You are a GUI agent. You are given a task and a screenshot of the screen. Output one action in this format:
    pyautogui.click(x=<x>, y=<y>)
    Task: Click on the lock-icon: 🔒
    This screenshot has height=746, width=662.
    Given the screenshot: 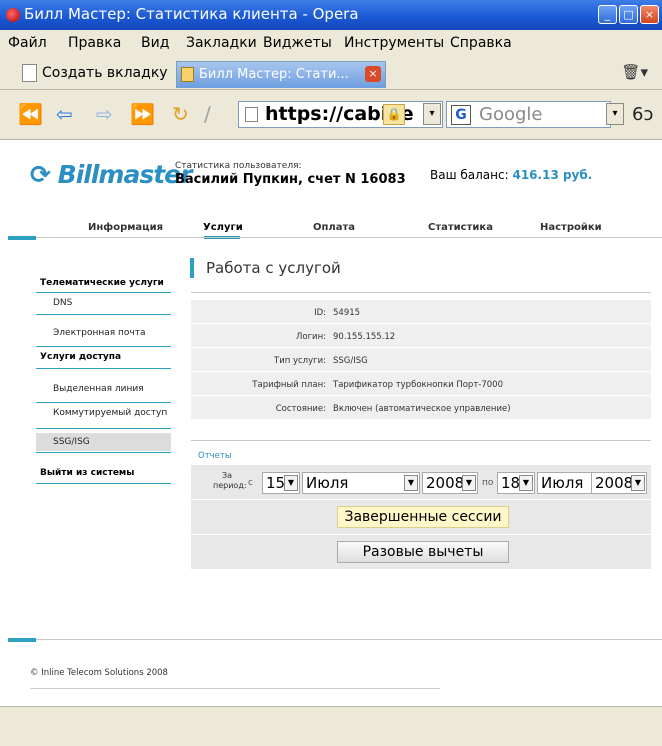 What is the action you would take?
    pyautogui.click(x=394, y=114)
    